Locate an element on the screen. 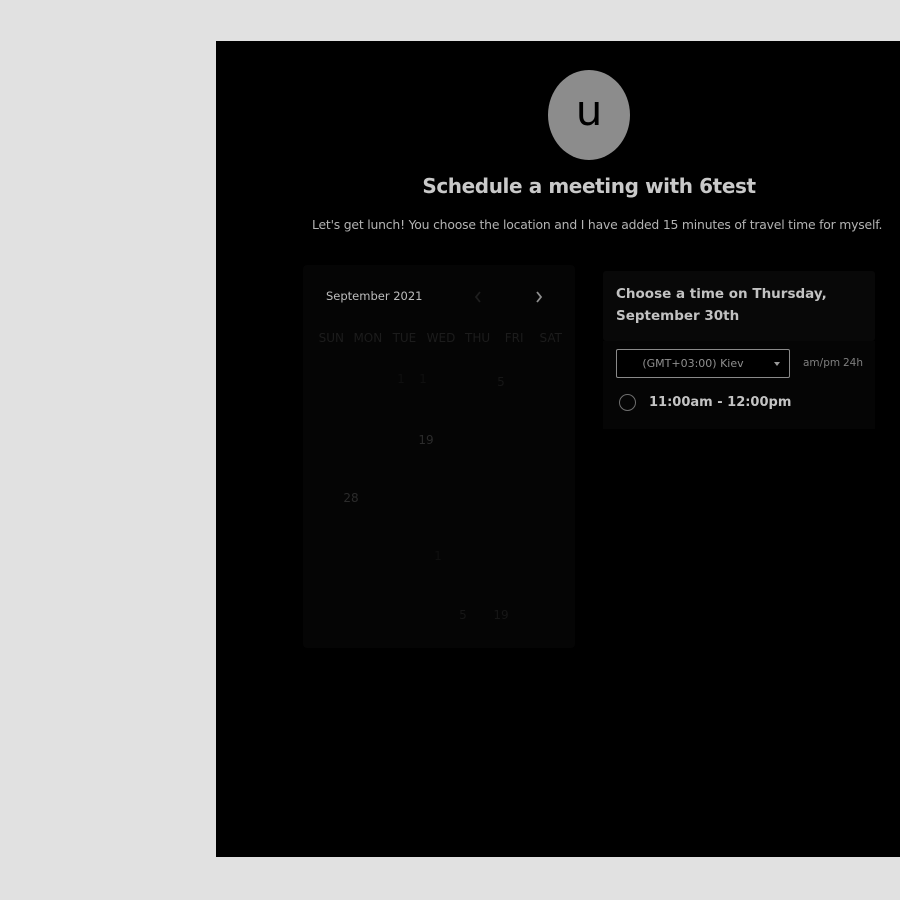 The image size is (900, 900). page-title: Schedule a meeting with 6test is located at coordinates (589, 186).